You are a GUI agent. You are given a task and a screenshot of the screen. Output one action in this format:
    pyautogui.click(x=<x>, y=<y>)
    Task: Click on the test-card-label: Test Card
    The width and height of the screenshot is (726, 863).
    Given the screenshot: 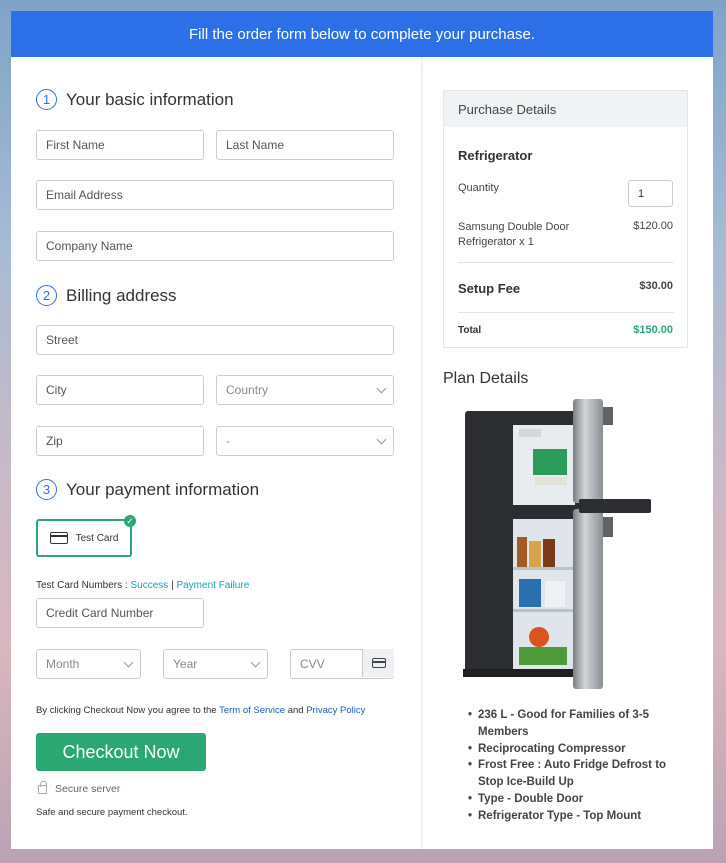 What is the action you would take?
    pyautogui.click(x=97, y=538)
    